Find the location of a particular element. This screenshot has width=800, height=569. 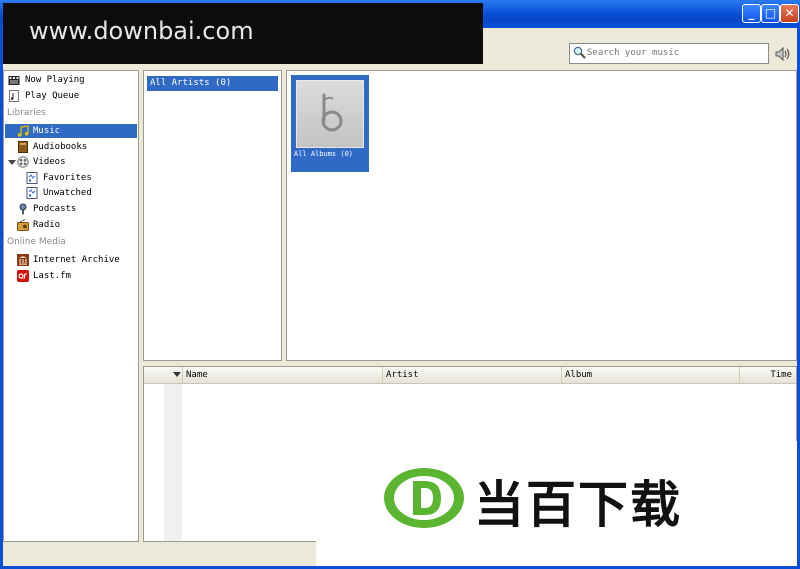

watermark-logo: 当百下载 is located at coordinates (556, 503).